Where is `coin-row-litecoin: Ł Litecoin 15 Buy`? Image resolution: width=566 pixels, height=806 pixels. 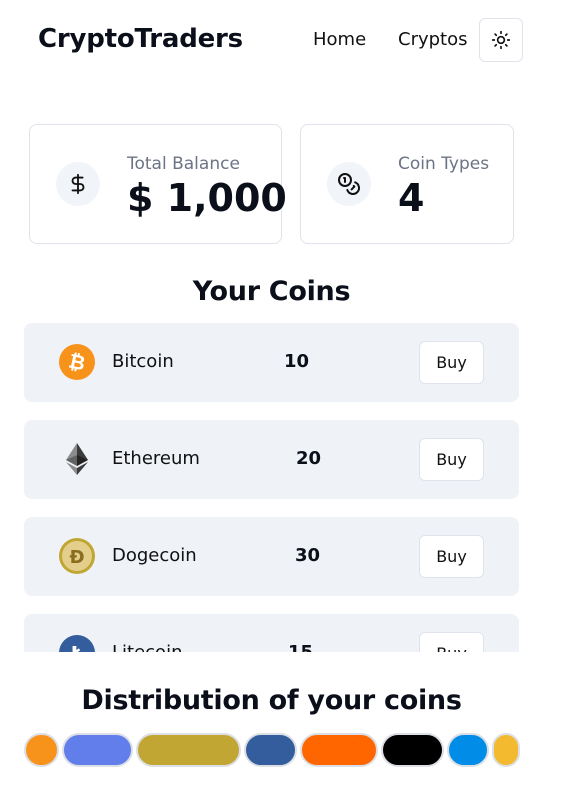 coin-row-litecoin: Ł Litecoin 15 Buy is located at coordinates (271, 633).